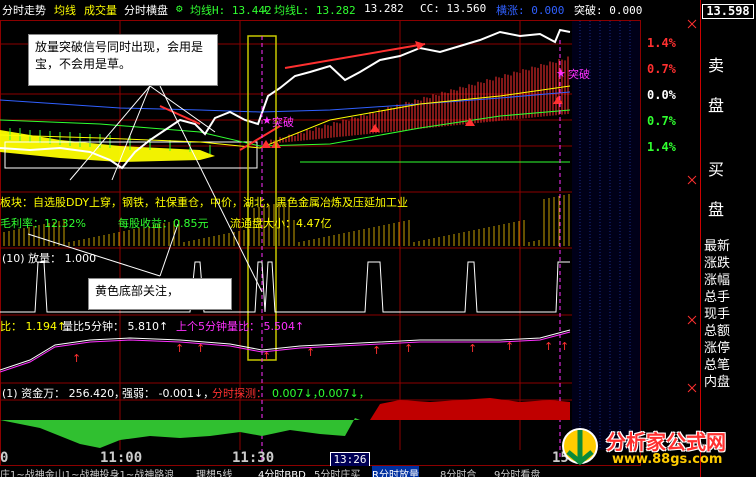 The height and width of the screenshot is (477, 756). Describe the element at coordinates (214, 471) in the screenshot. I see `tab-ideal5: 理想5线` at that location.